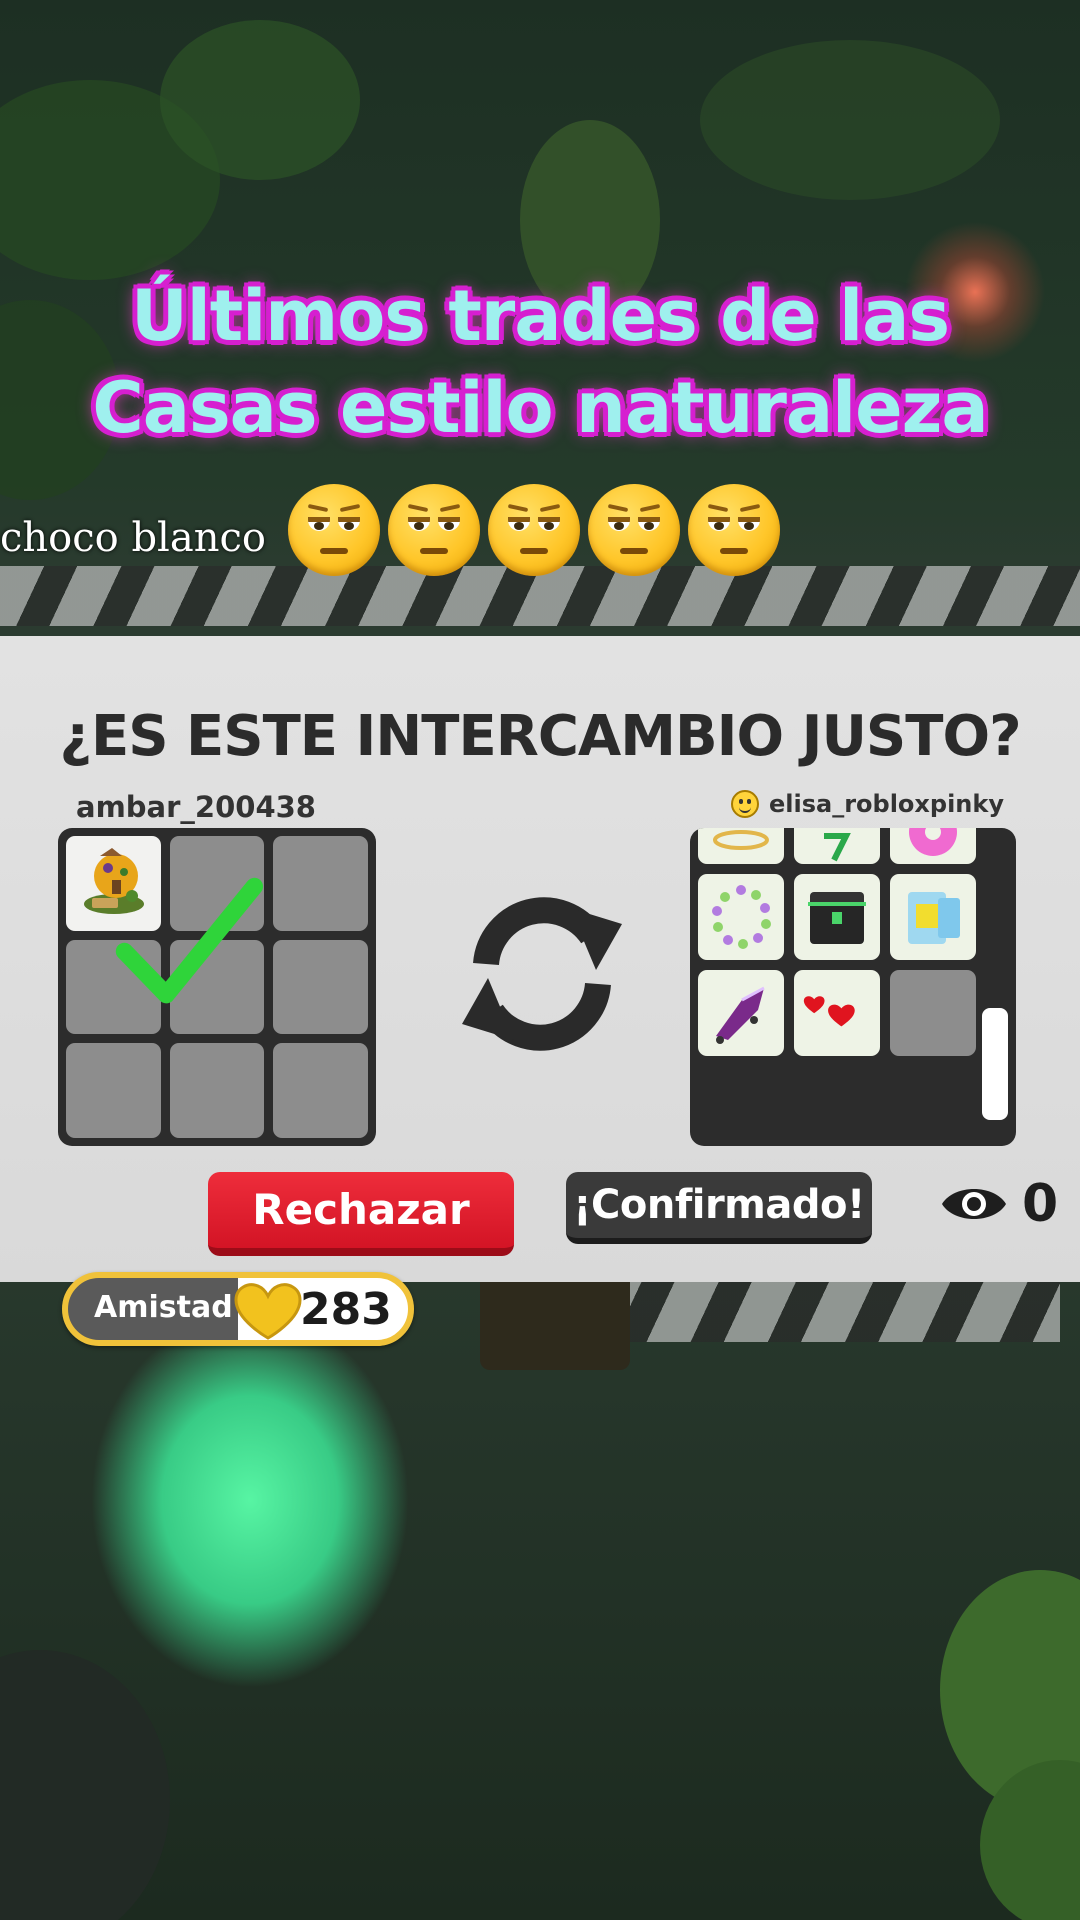 The height and width of the screenshot is (1920, 1080). Describe the element at coordinates (719, 1208) in the screenshot. I see `confirmed-button: ¡Confirmado!` at that location.